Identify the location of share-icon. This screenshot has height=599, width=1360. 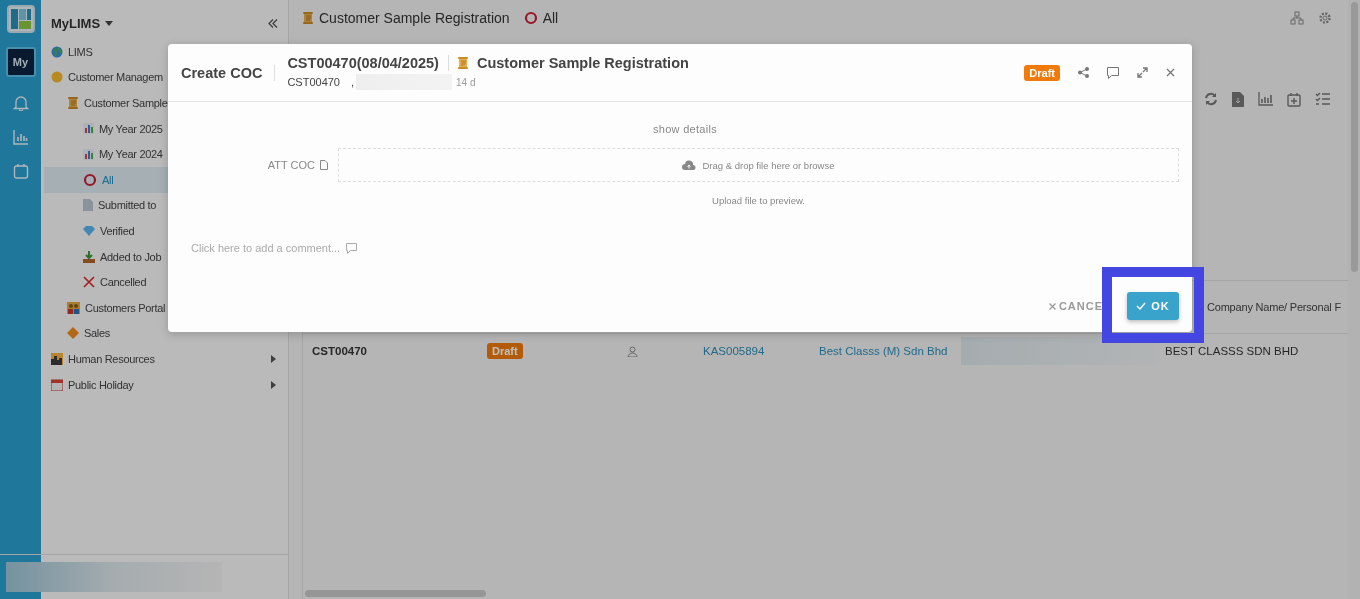
(1083, 72).